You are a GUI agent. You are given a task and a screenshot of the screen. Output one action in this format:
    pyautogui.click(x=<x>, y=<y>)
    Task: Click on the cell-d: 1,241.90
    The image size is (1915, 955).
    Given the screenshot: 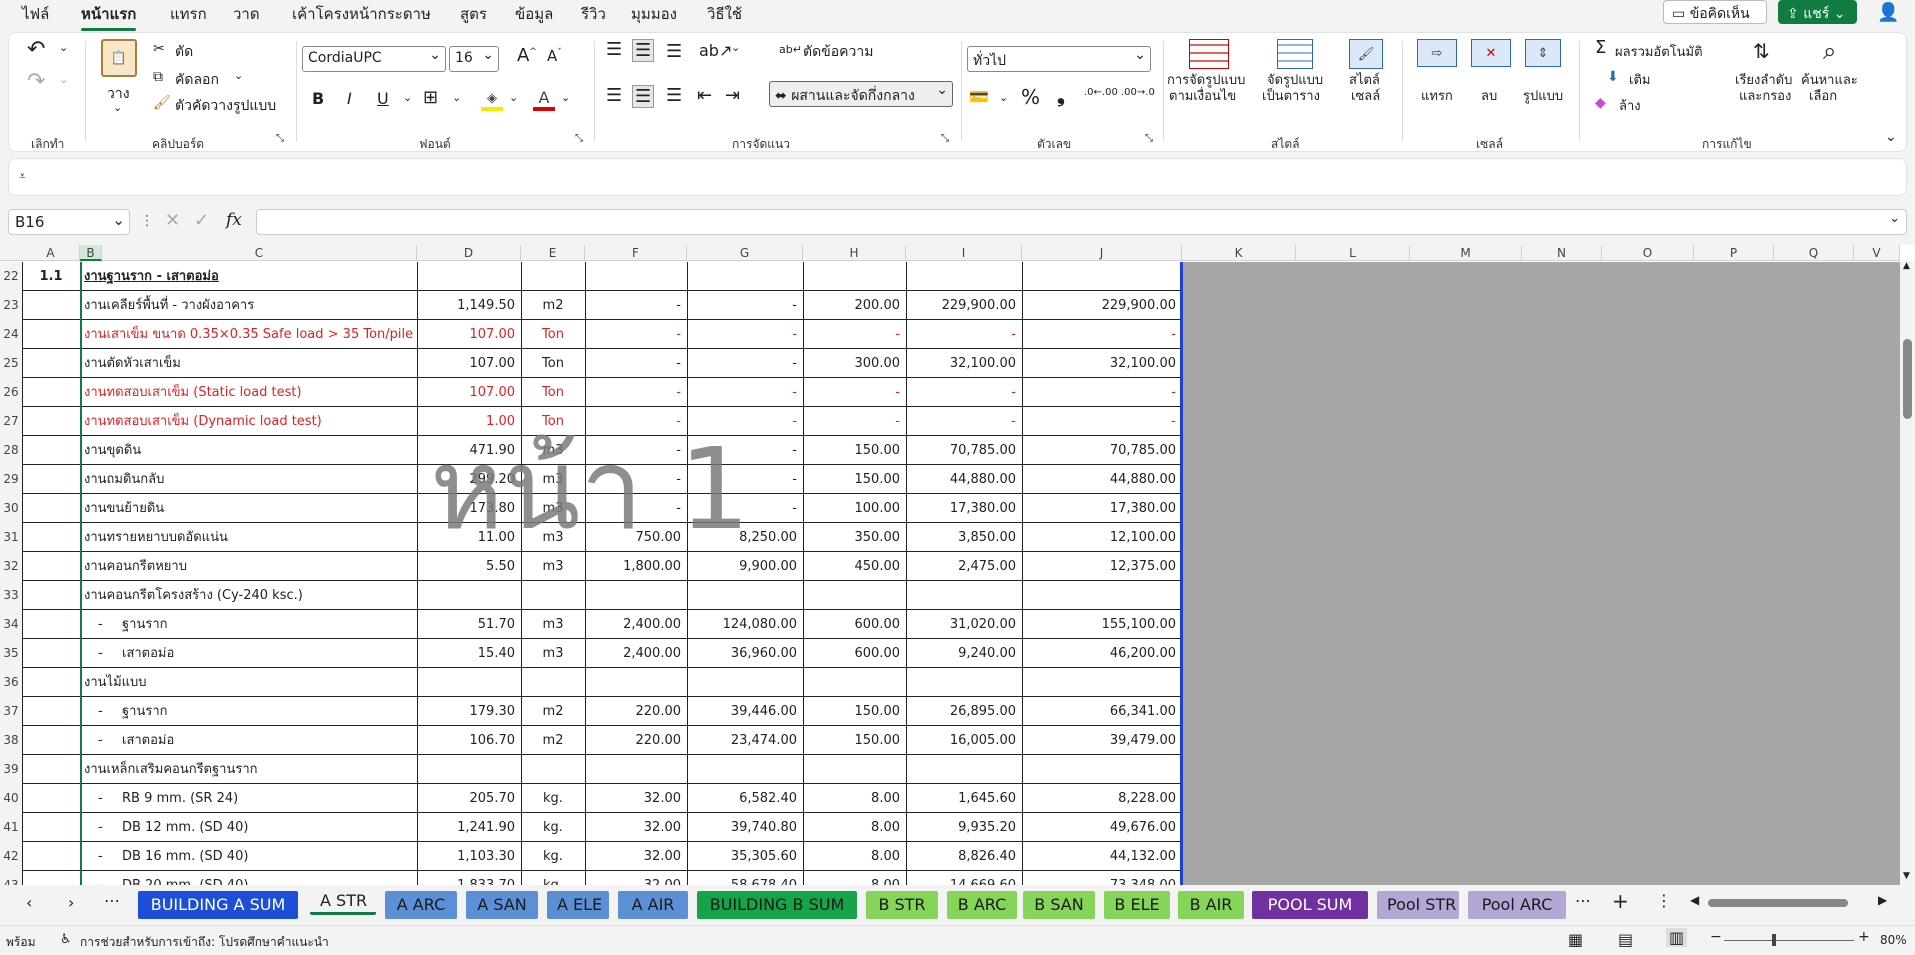 What is the action you would take?
    pyautogui.click(x=469, y=827)
    